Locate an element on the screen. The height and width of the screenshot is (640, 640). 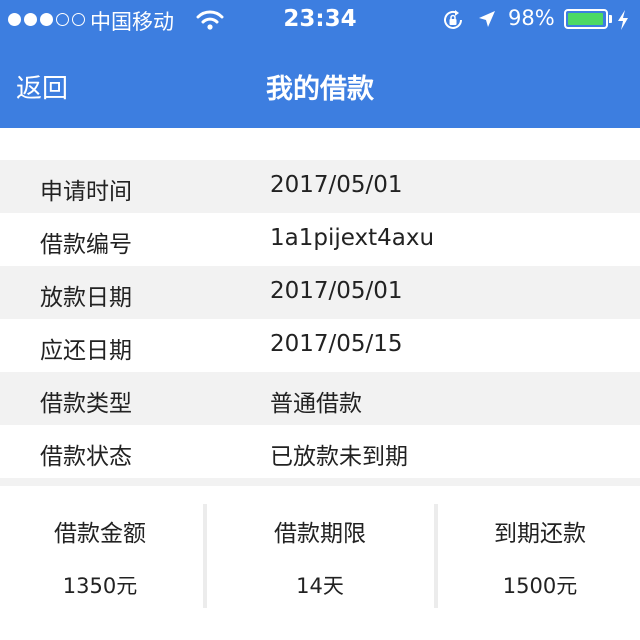
detail-value: 1a1pijext4axu is located at coordinates (352, 238).